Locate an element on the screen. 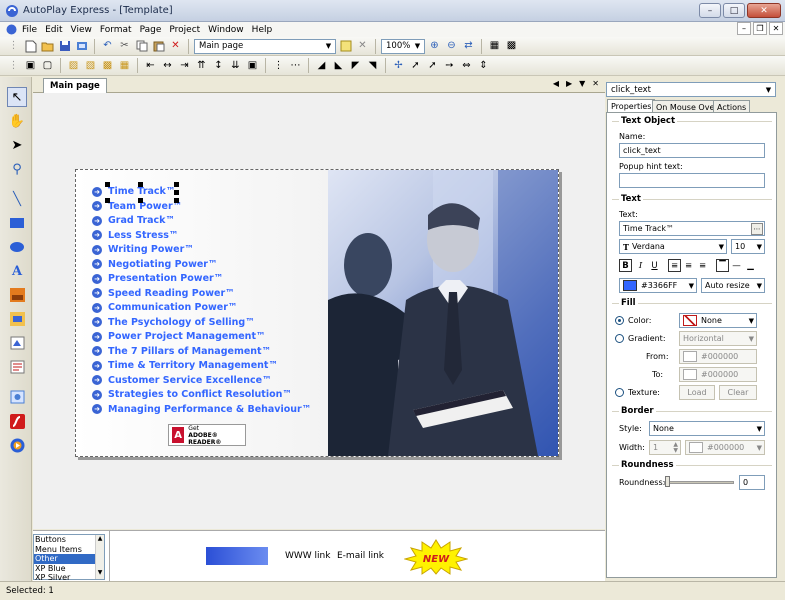  close-button: ✕ is located at coordinates (764, 10).